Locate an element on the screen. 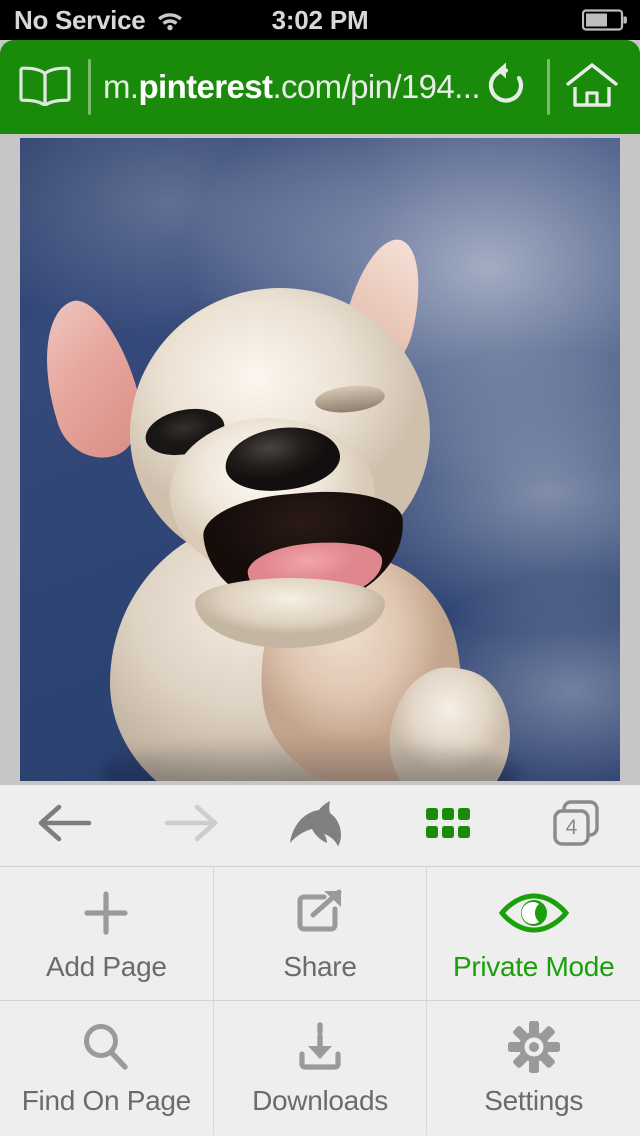 This screenshot has width=640, height=1136. menu-item-label: Downloads is located at coordinates (320, 1100).